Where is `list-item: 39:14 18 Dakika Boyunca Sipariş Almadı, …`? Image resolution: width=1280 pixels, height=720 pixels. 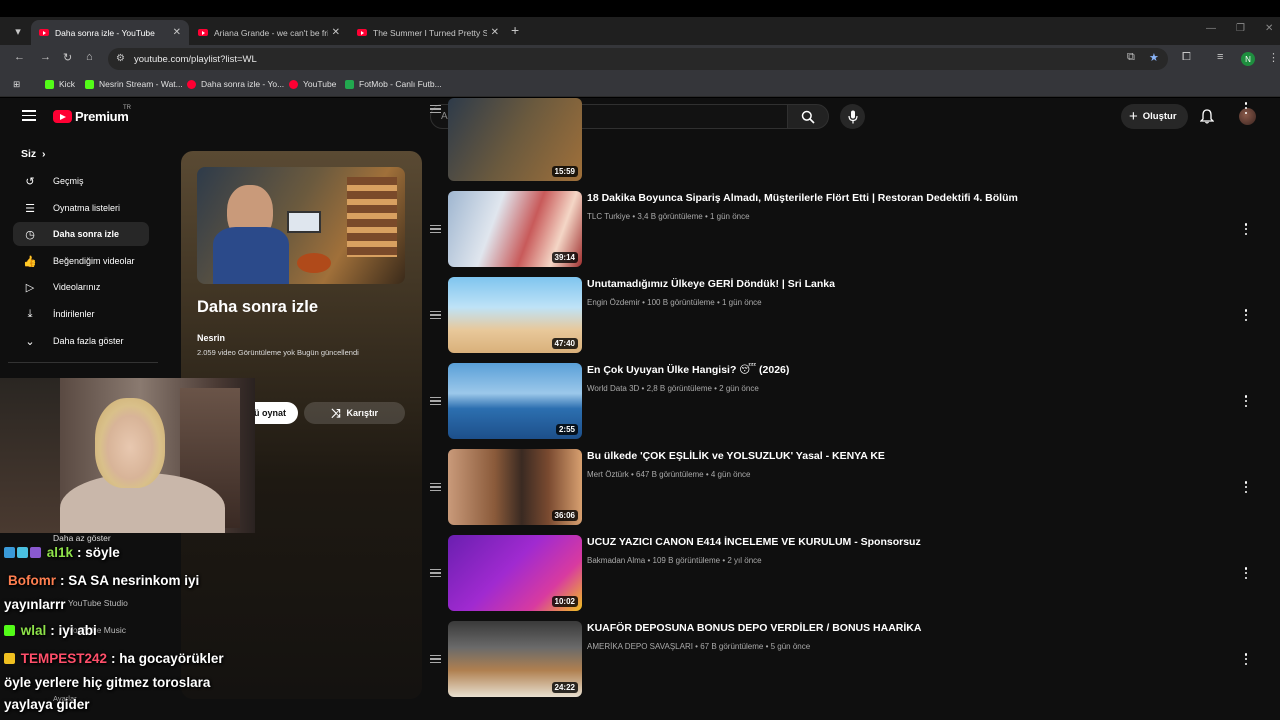 list-item: 39:14 18 Dakika Boyunca Sipariş Almadı, … is located at coordinates (845, 230).